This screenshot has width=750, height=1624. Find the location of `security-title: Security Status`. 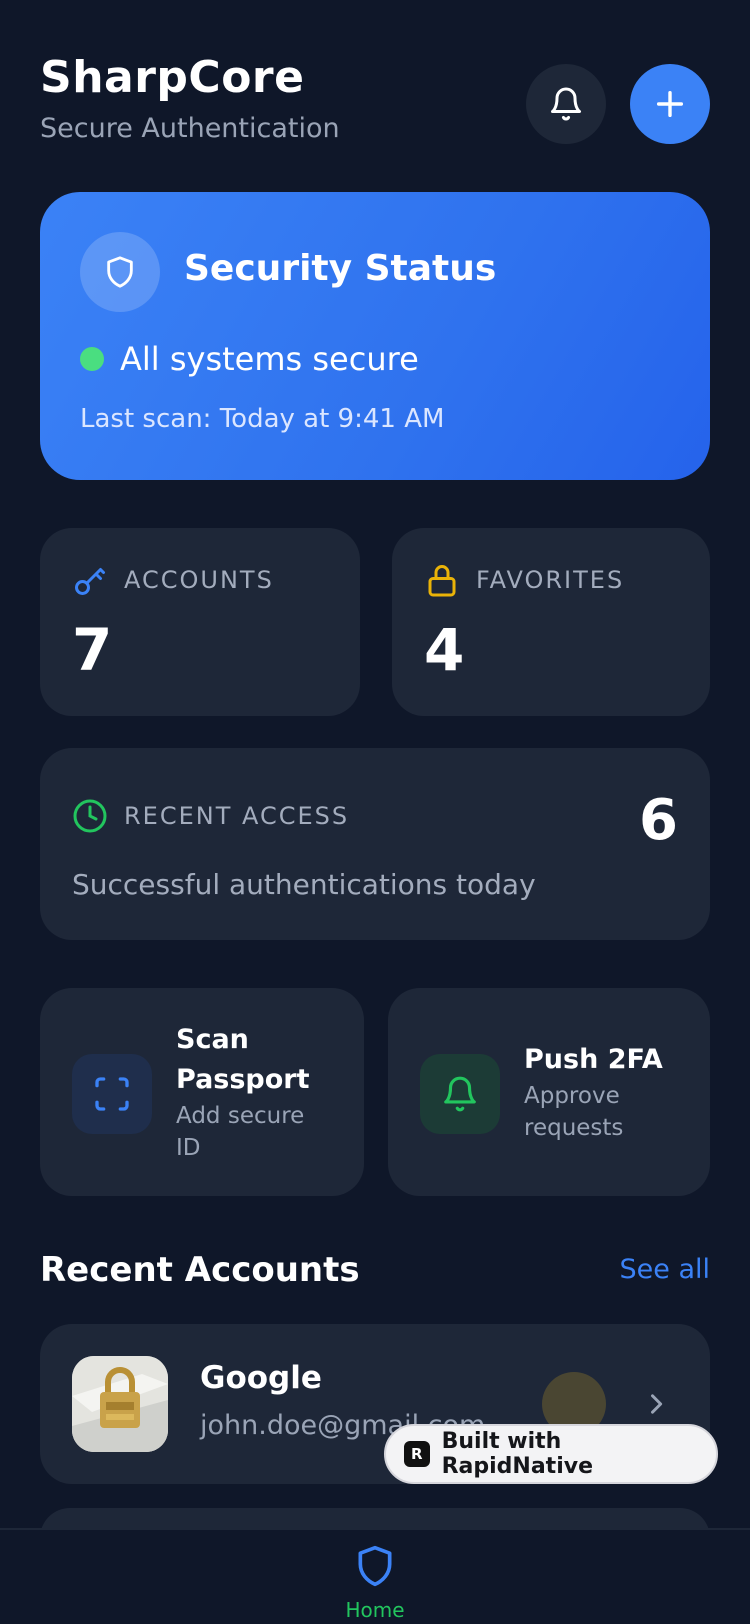

security-title: Security Status is located at coordinates (340, 268).